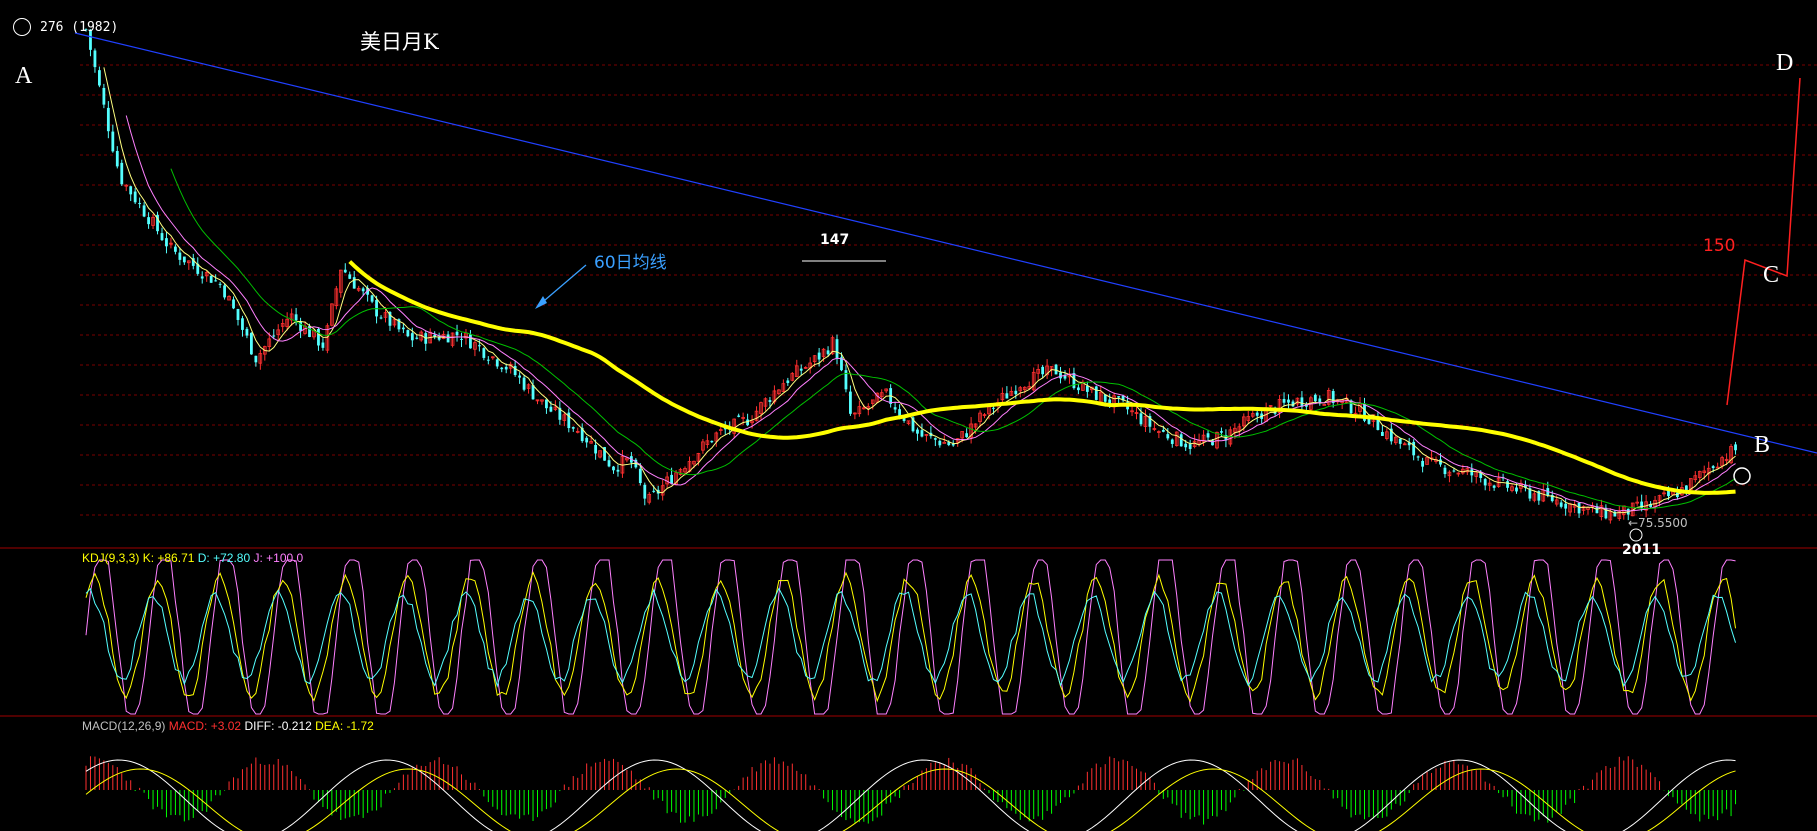 Image resolution: width=1817 pixels, height=831 pixels. What do you see at coordinates (1742, 476) in the screenshot?
I see `b-circle-marker` at bounding box center [1742, 476].